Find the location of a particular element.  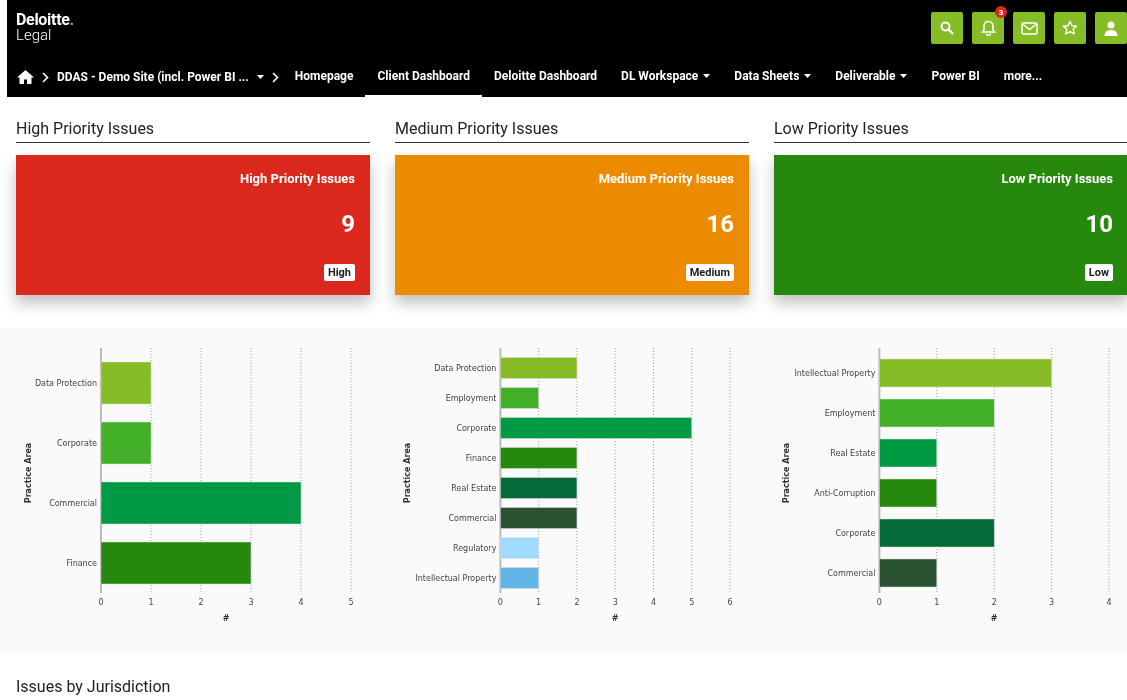

envelope-icon is located at coordinates (1029, 28).